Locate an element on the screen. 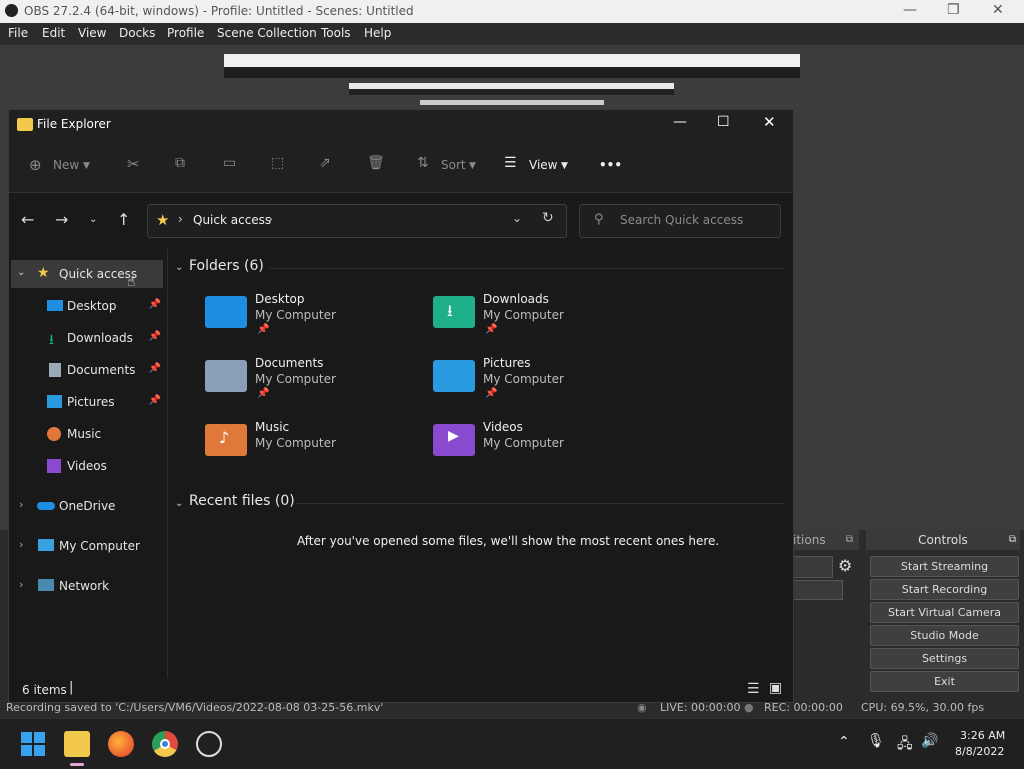  start-recording-button: Start Recording is located at coordinates (944, 589).